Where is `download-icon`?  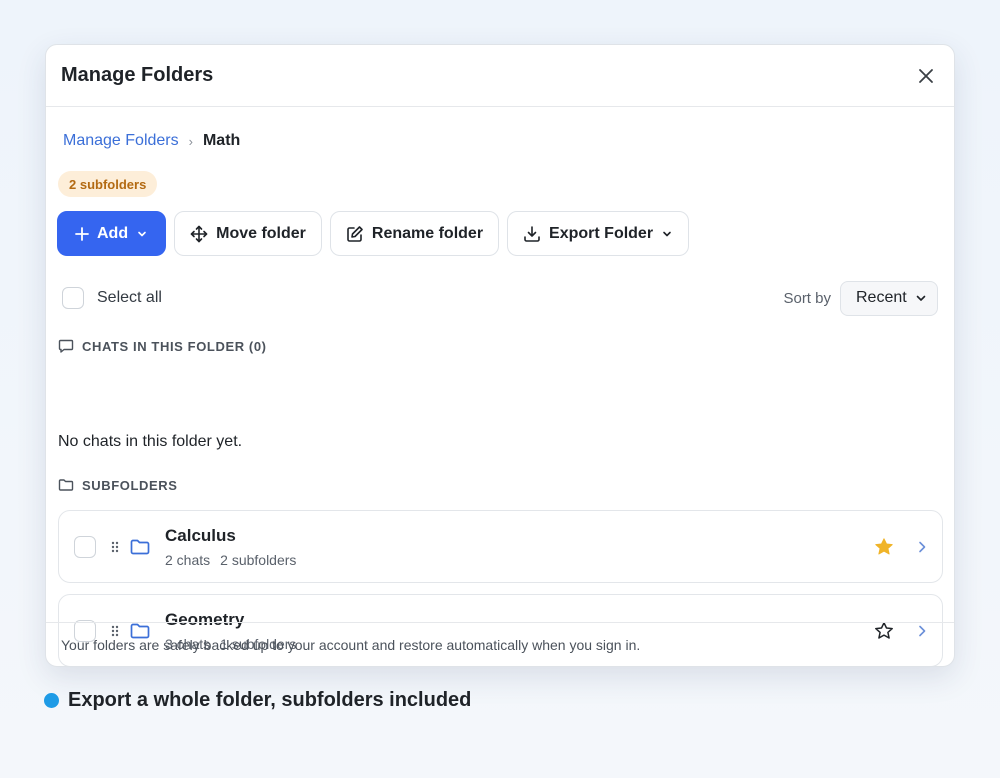
download-icon is located at coordinates (532, 233).